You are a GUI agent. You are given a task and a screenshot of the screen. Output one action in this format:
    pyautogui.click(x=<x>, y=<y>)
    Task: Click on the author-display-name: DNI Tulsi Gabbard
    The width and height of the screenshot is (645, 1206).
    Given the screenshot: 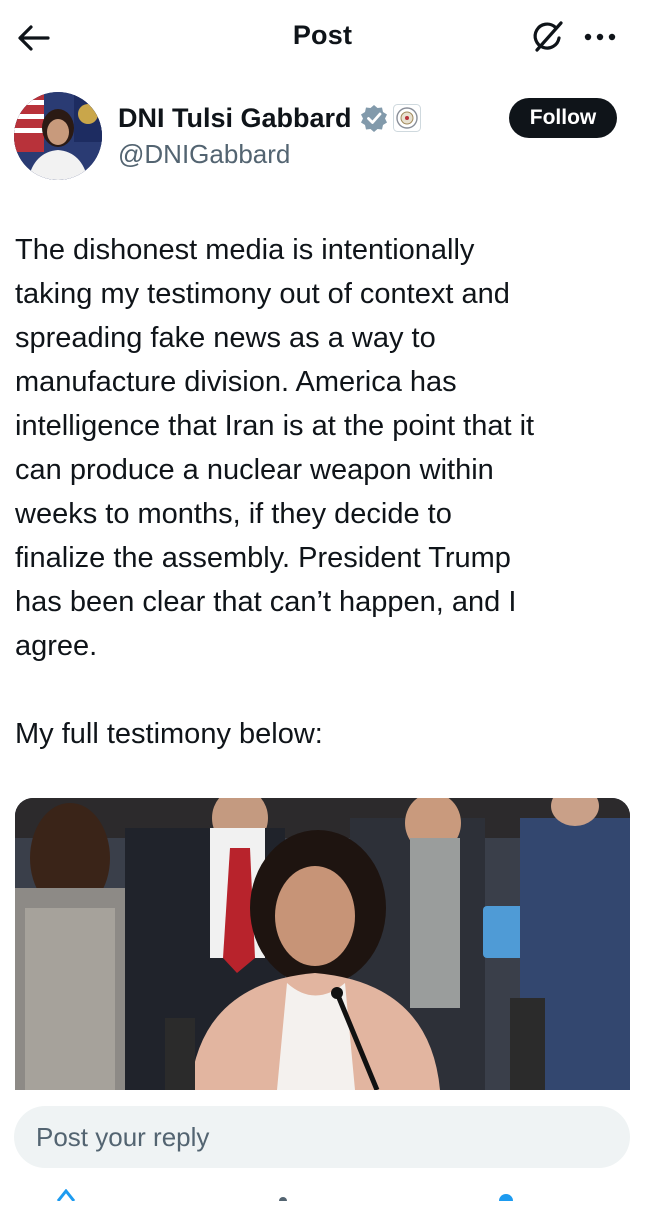 What is the action you would take?
    pyautogui.click(x=235, y=118)
    